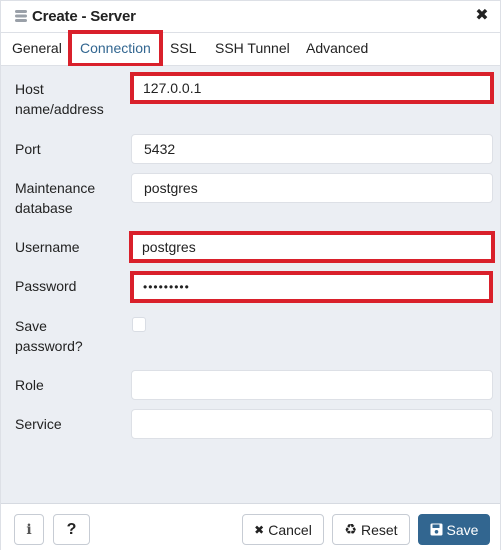 This screenshot has height=550, width=501. I want to click on help-button: ?, so click(71, 529).